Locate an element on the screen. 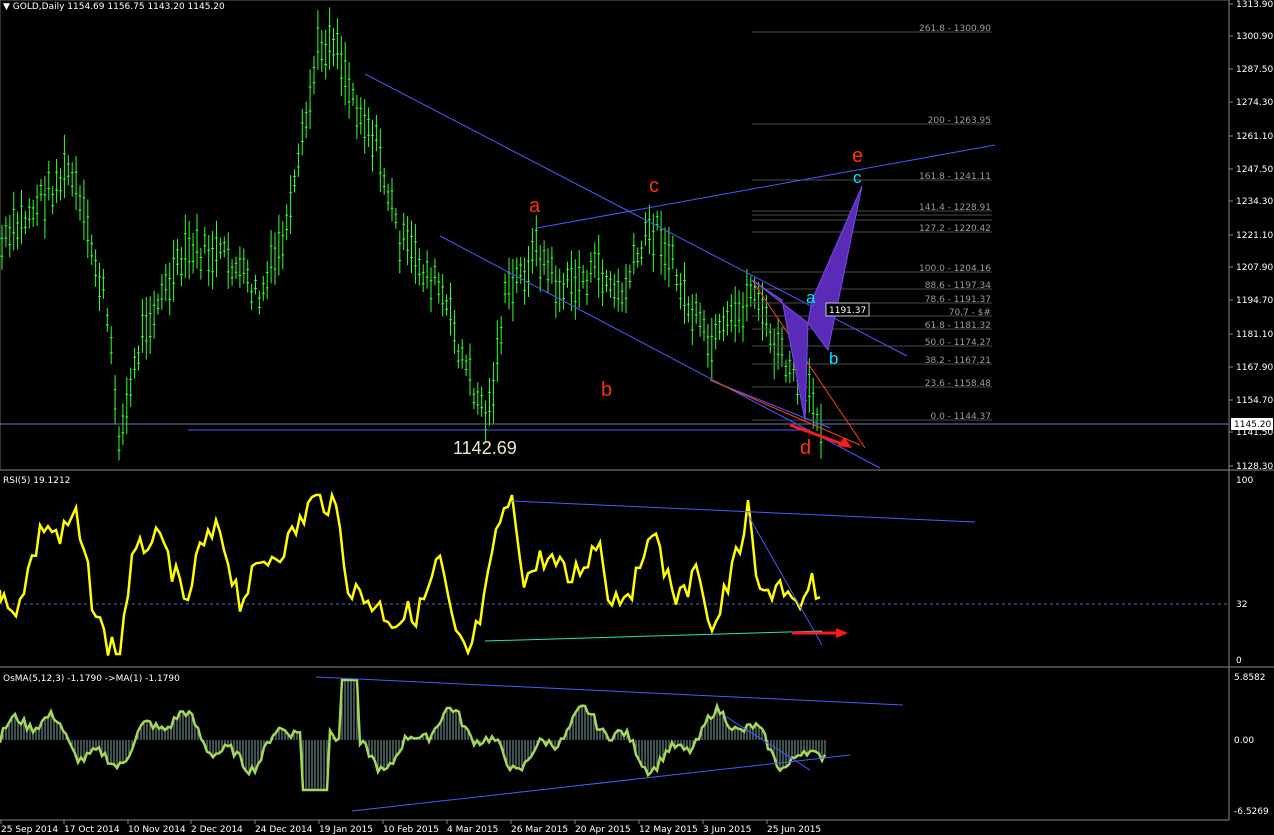  date-label: 3 Jun 2015 is located at coordinates (727, 830).